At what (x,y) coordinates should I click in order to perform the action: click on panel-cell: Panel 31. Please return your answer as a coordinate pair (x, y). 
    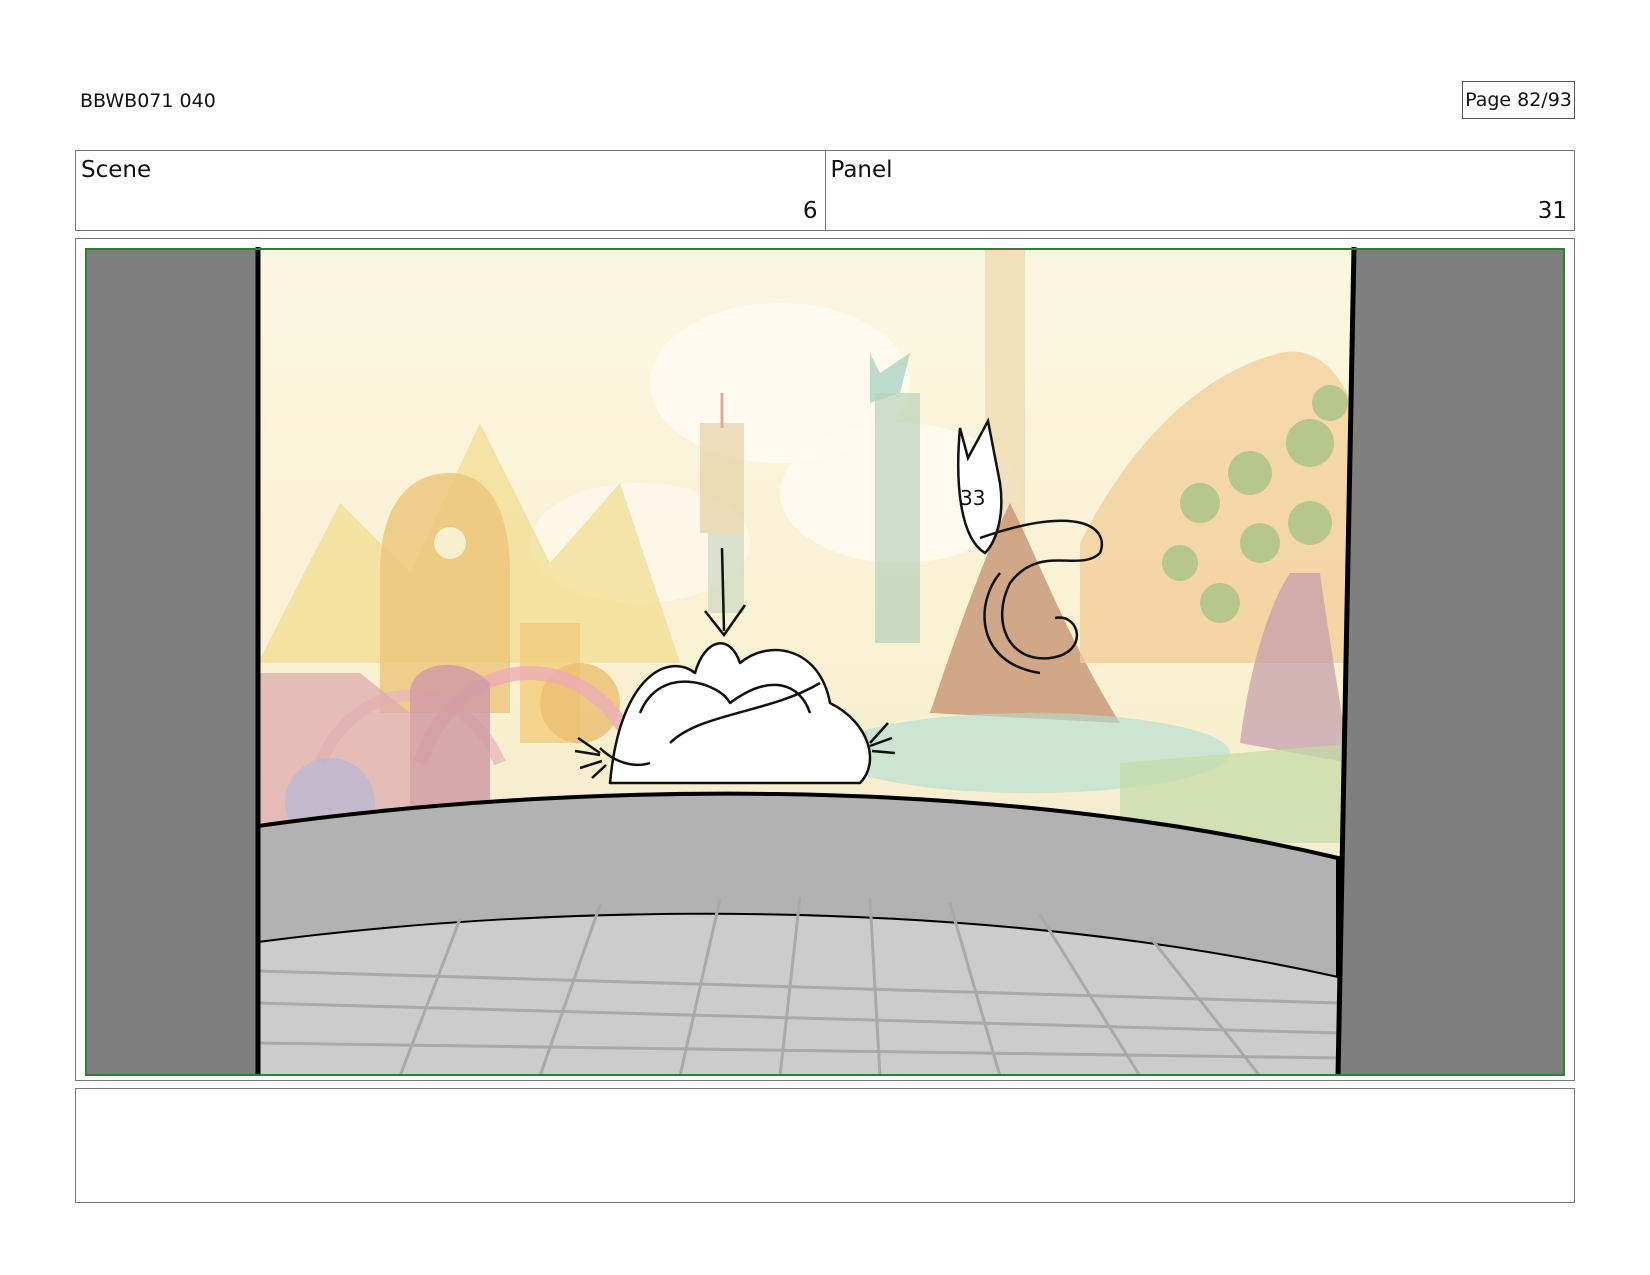
    Looking at the image, I should click on (1199, 190).